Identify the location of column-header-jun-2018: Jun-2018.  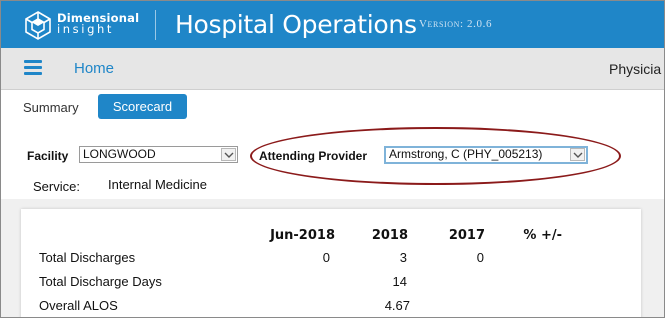
(302, 235).